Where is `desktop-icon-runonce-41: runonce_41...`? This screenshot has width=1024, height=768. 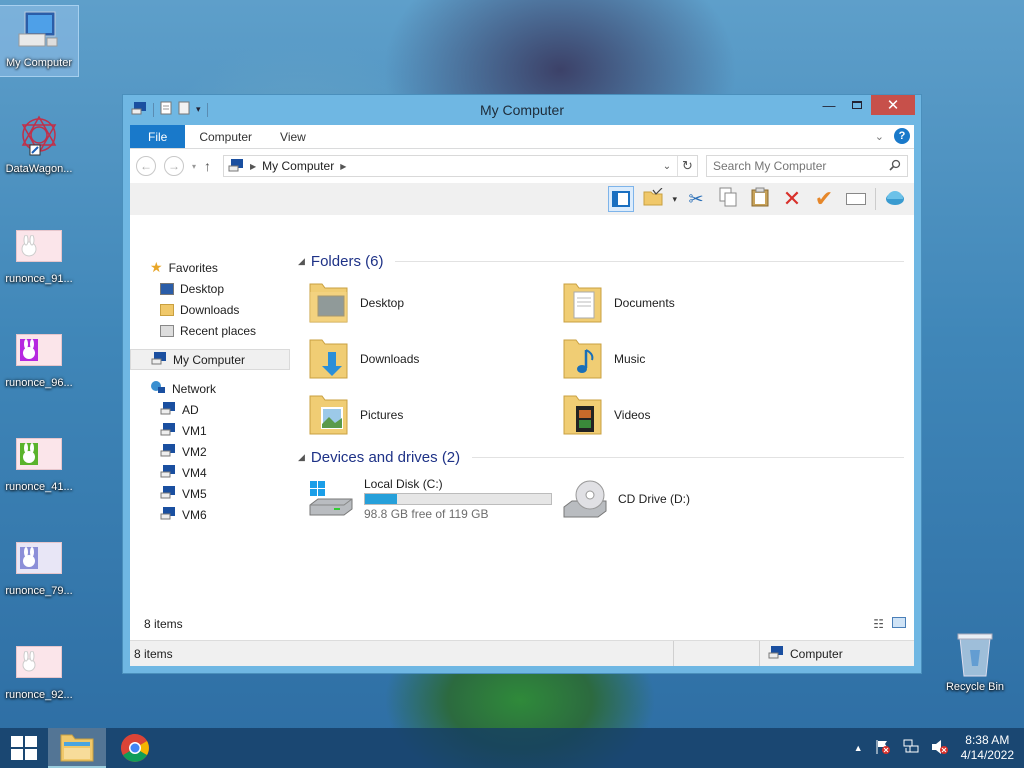
desktop-icon-runonce-41: runonce_41... is located at coordinates (39, 461).